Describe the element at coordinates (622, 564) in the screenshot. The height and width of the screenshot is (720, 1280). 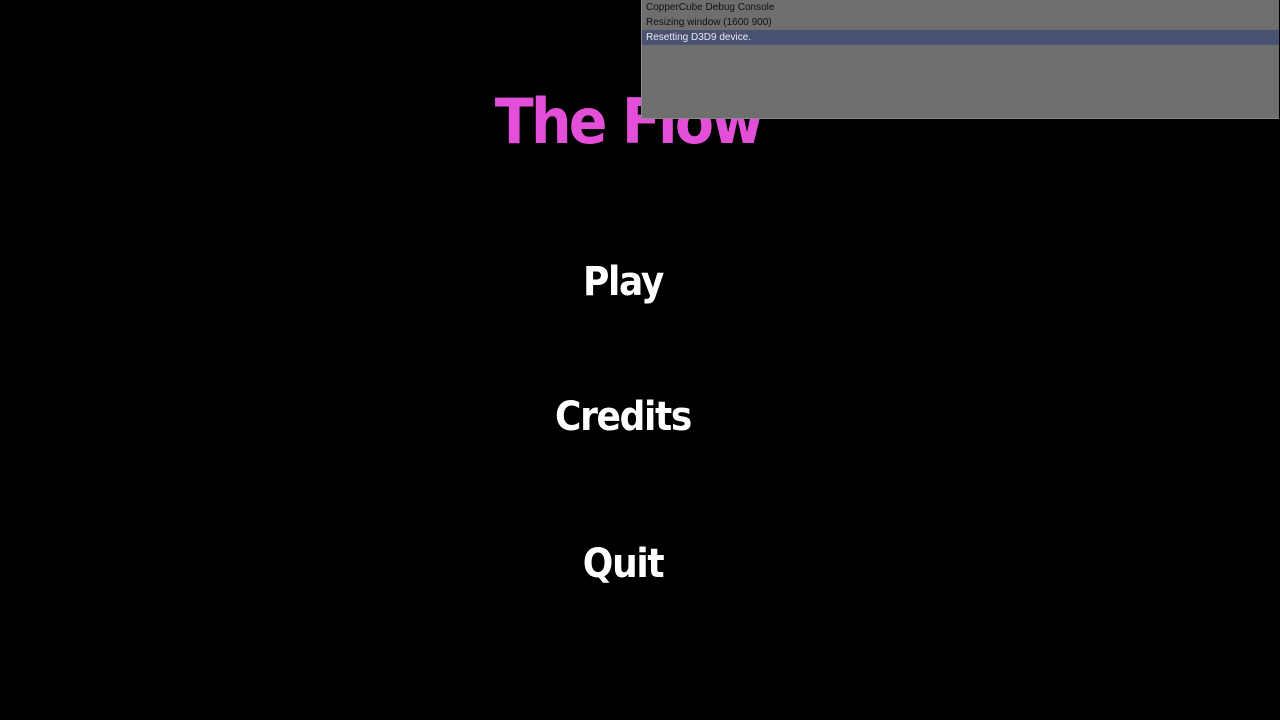
I see `quit-button: Quit` at that location.